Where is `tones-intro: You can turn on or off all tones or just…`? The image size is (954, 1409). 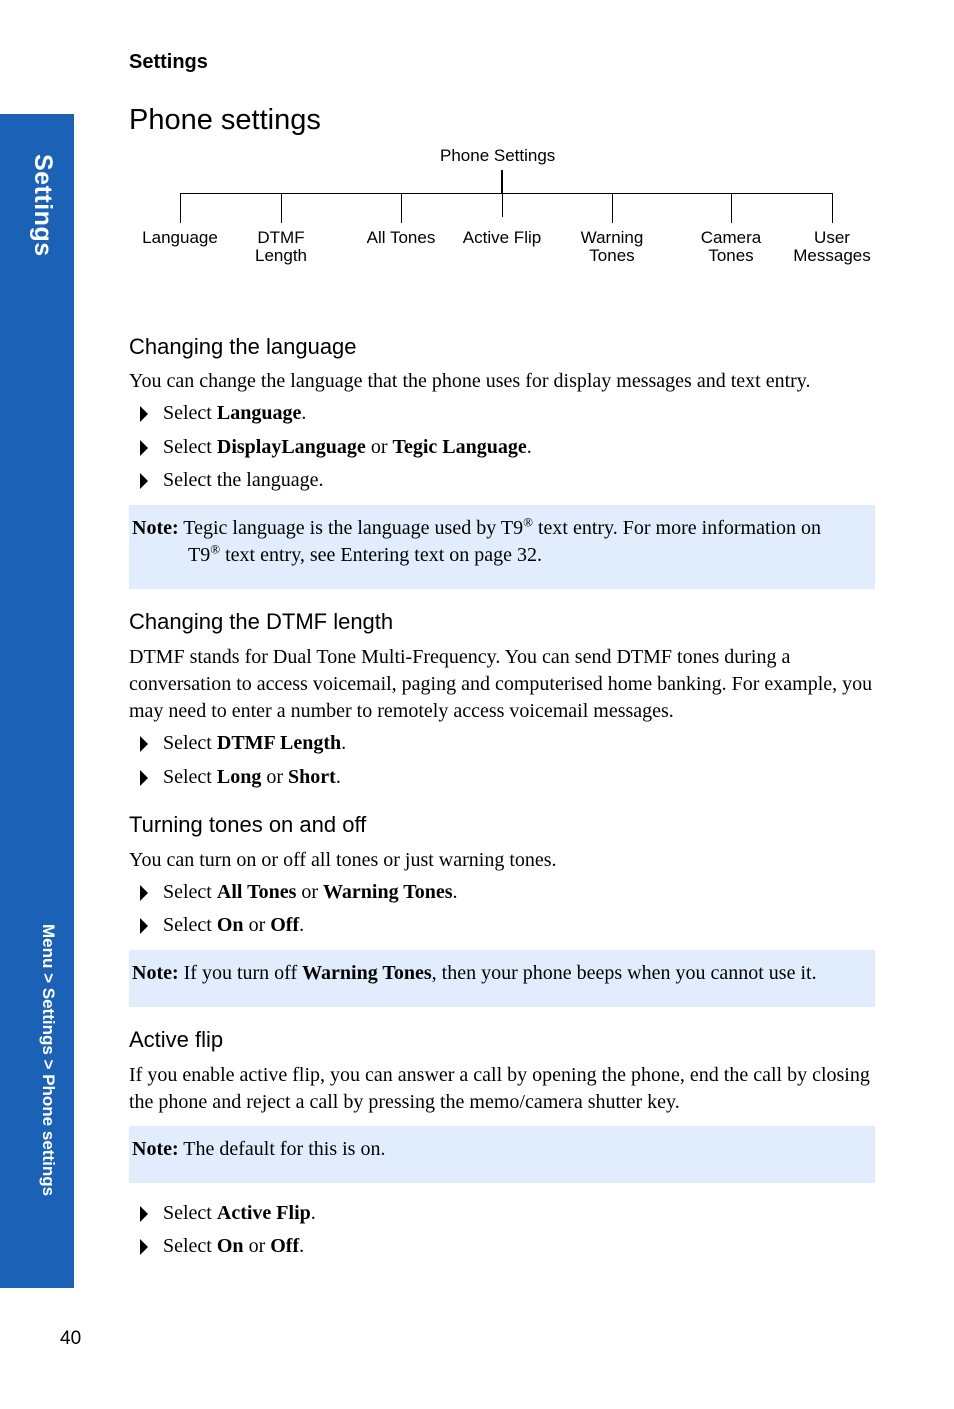
tones-intro: You can turn on or off all tones or just… is located at coordinates (343, 860).